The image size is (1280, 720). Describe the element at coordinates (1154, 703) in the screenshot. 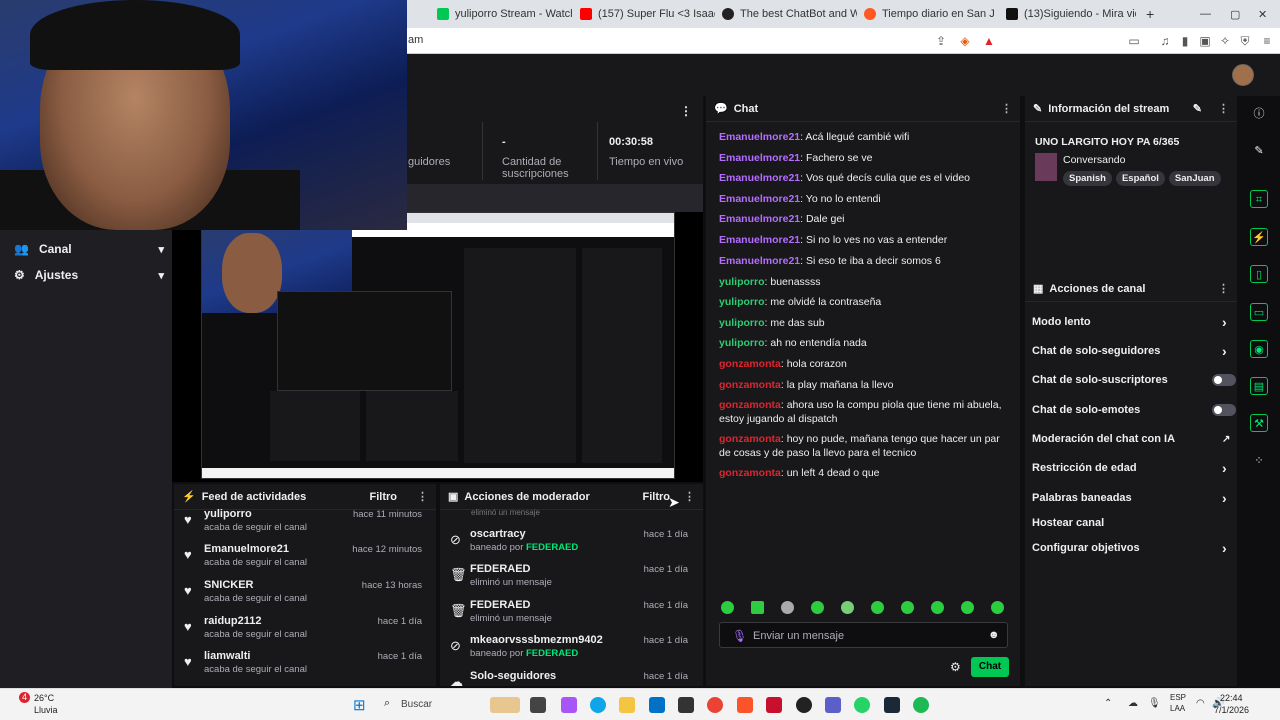

I see `mic-icon: 🎙` at that location.